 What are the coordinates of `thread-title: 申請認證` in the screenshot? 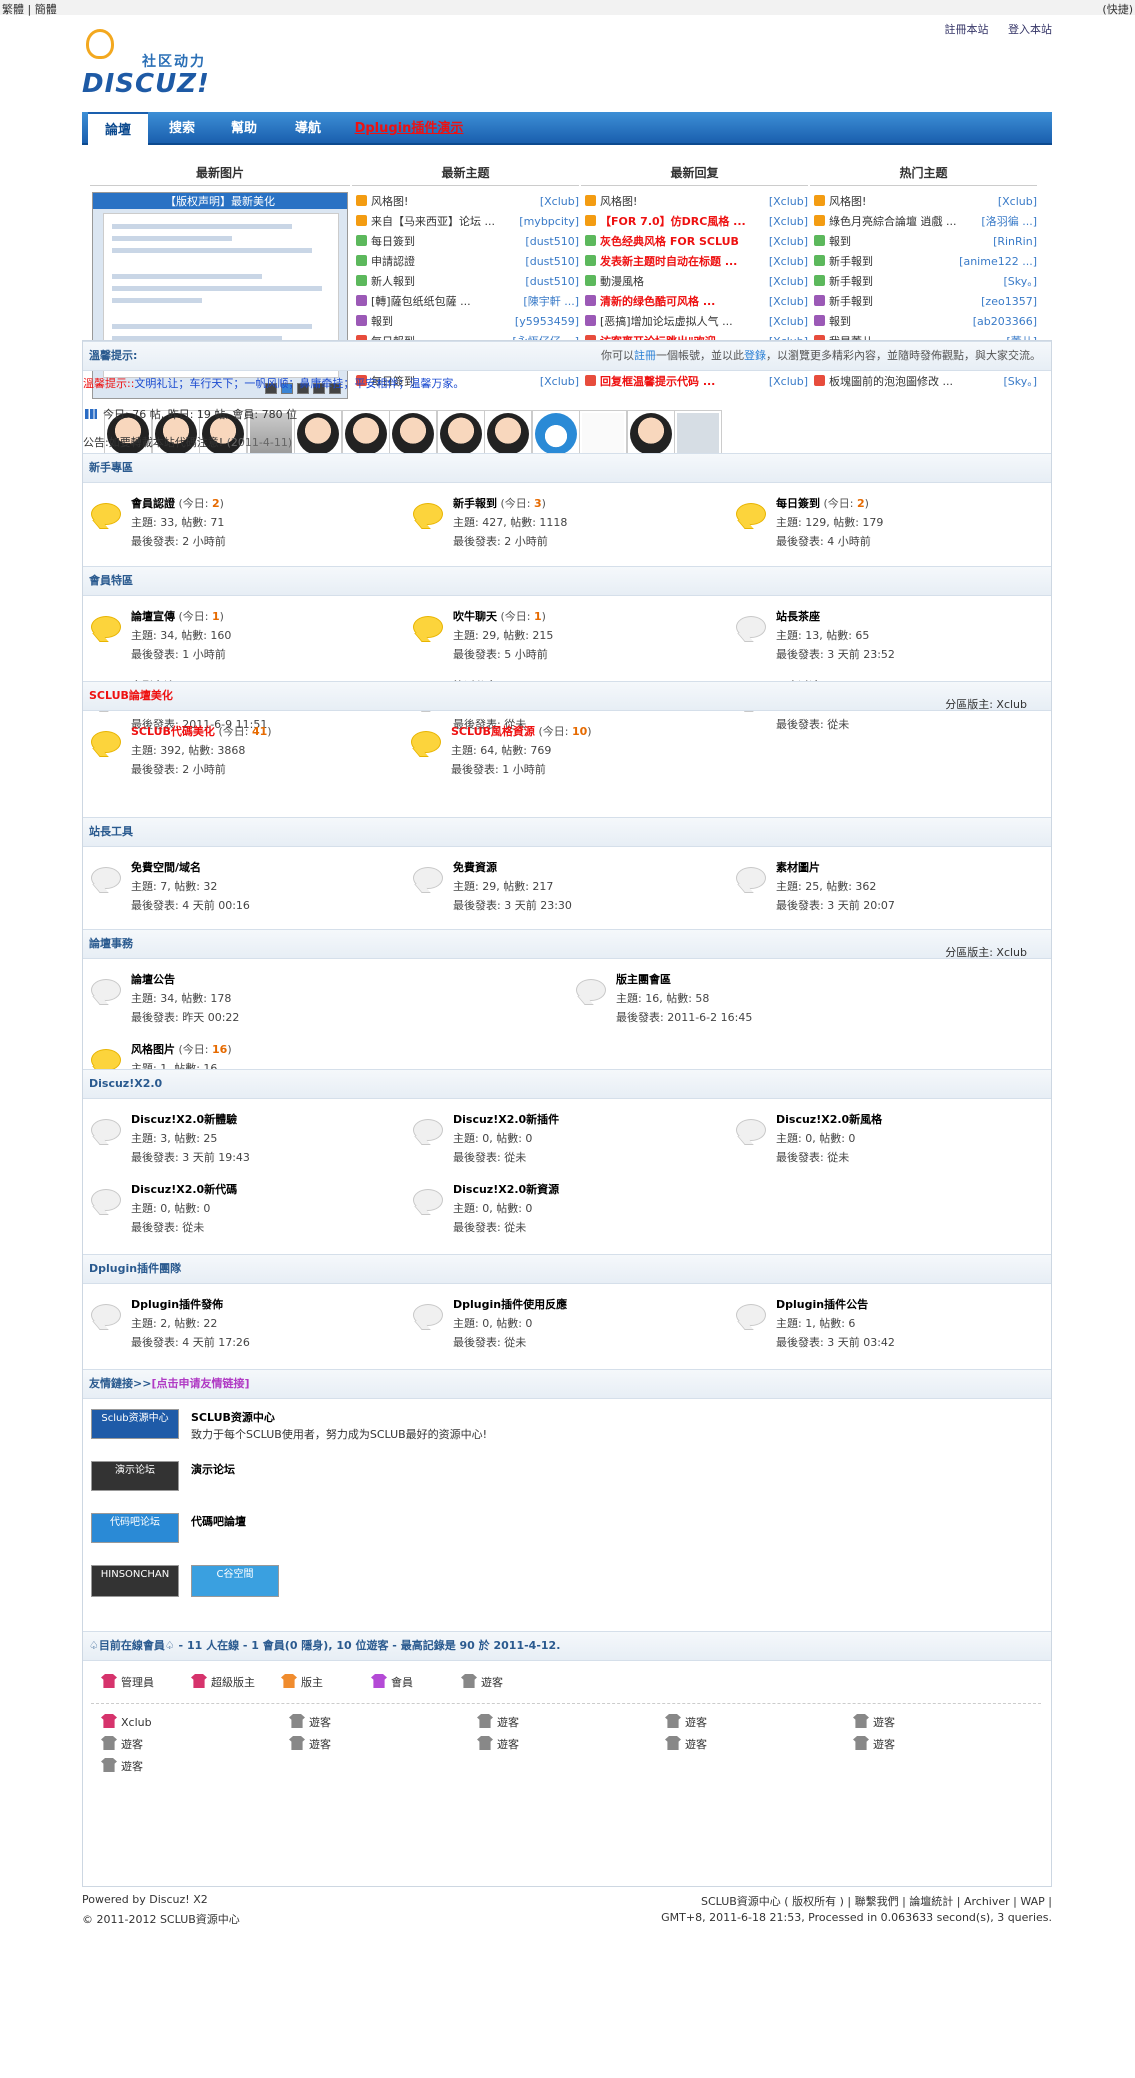 It's located at (393, 261).